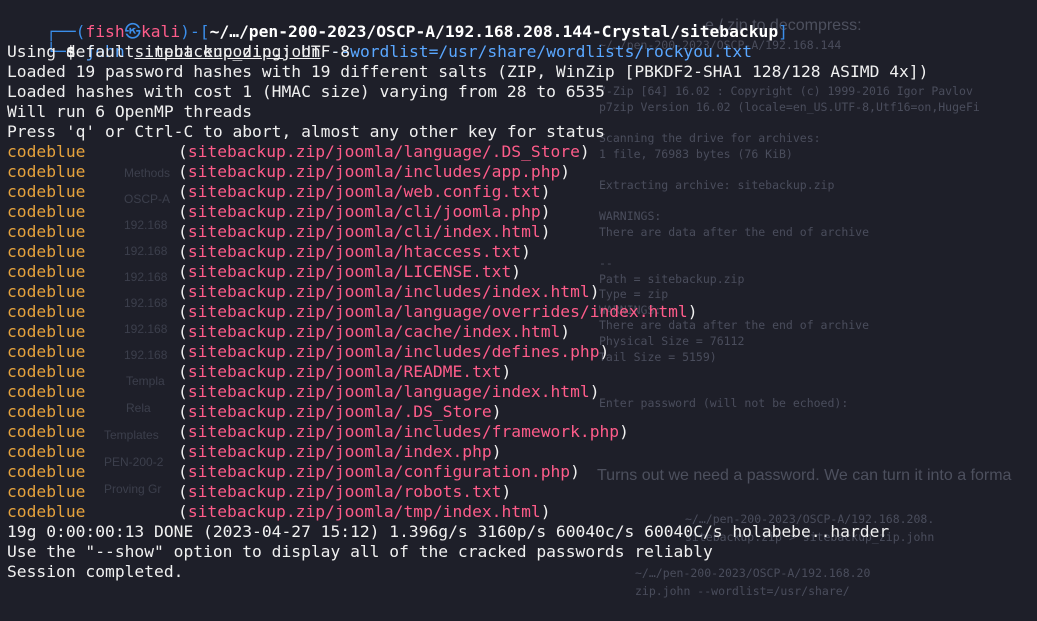 Image resolution: width=1037 pixels, height=621 pixels. What do you see at coordinates (105, 31) in the screenshot?
I see `prompt-user: fish` at bounding box center [105, 31].